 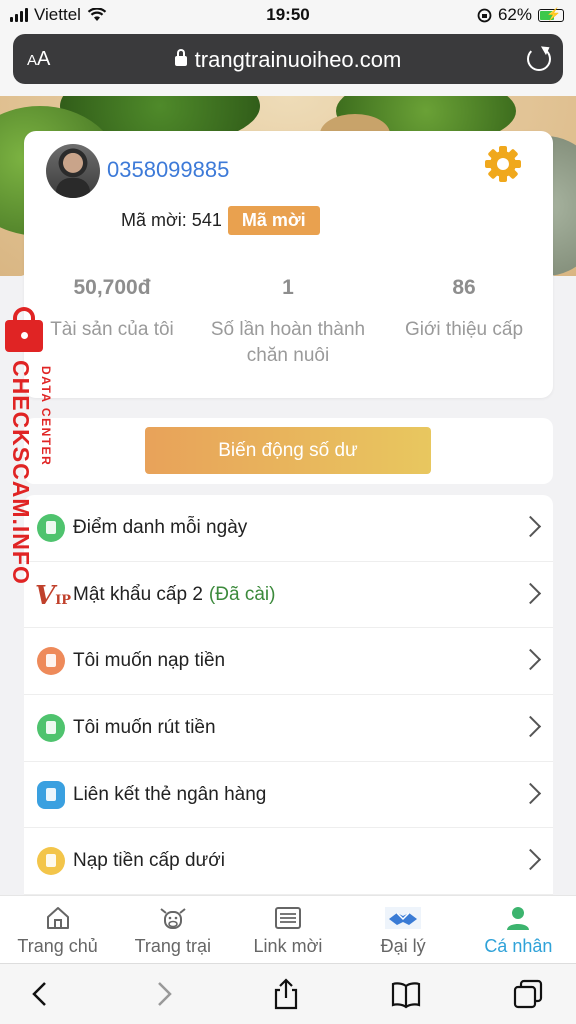 I want to click on battery-percent: 62%, so click(x=514, y=14).